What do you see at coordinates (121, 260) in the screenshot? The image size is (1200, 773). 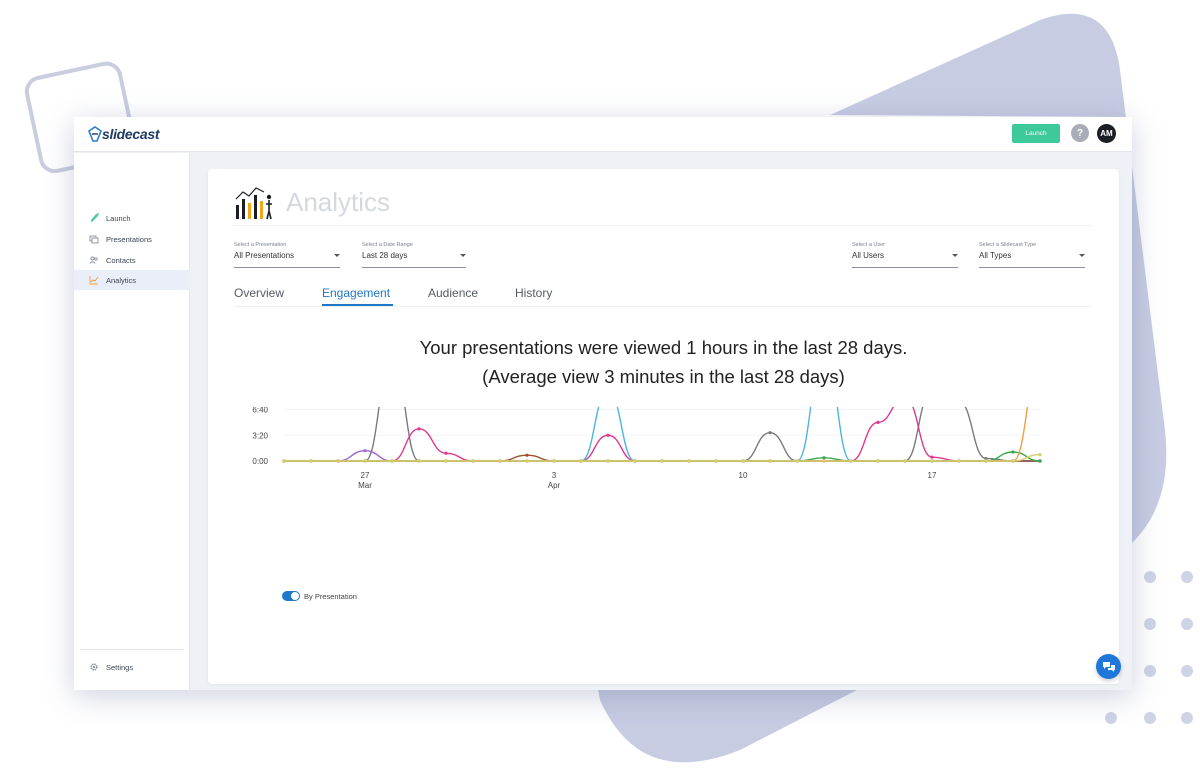 I see `sidebar-item-label: Contacts` at bounding box center [121, 260].